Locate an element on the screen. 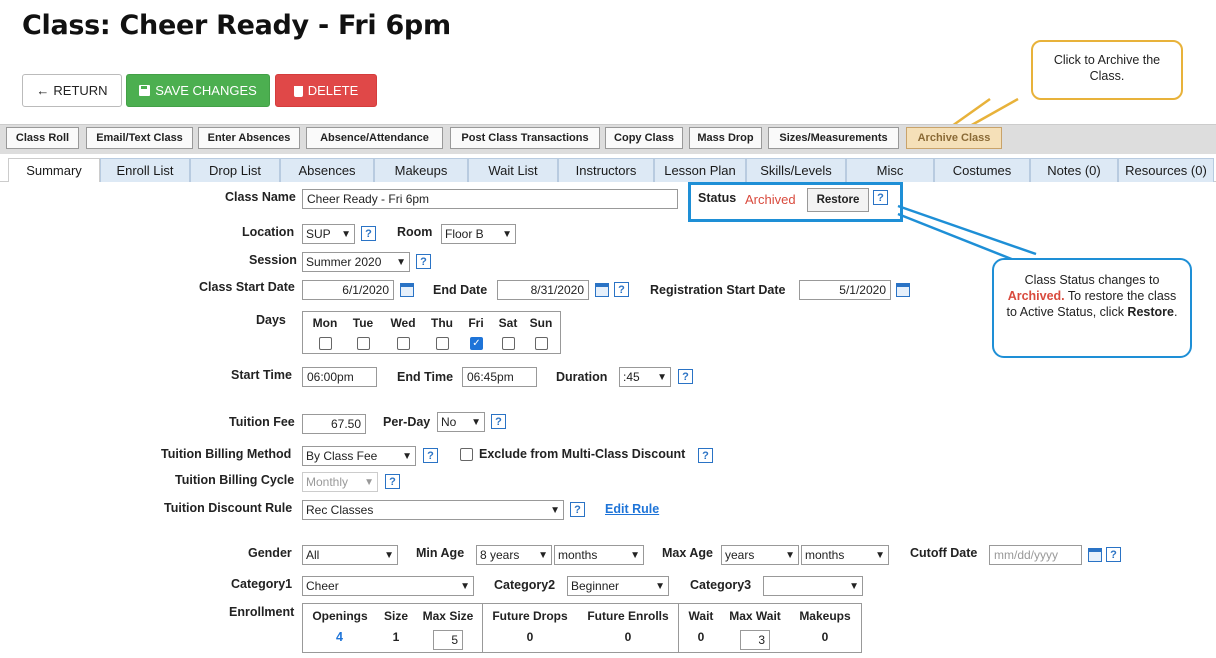 This screenshot has width=1216, height=658. tab-enroll-list: Enroll List is located at coordinates (145, 170).